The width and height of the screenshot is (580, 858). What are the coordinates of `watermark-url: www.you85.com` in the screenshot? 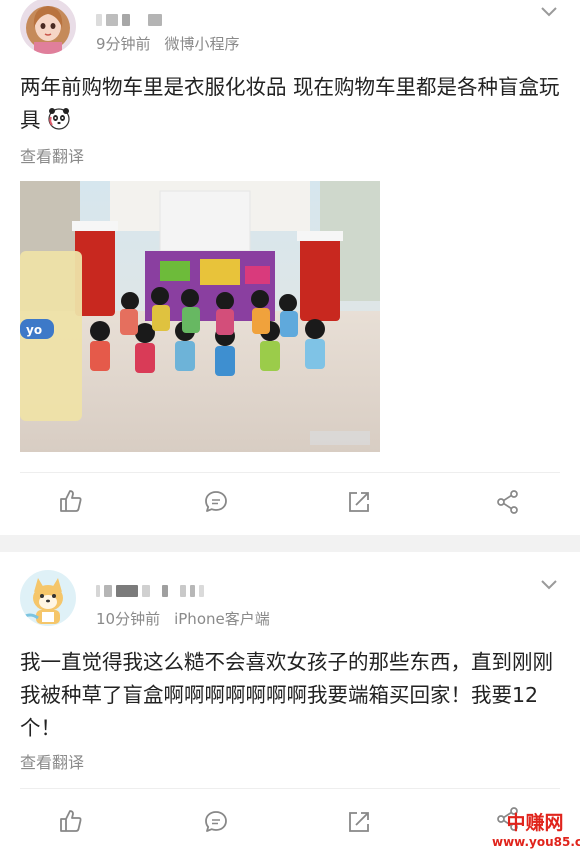 It's located at (536, 842).